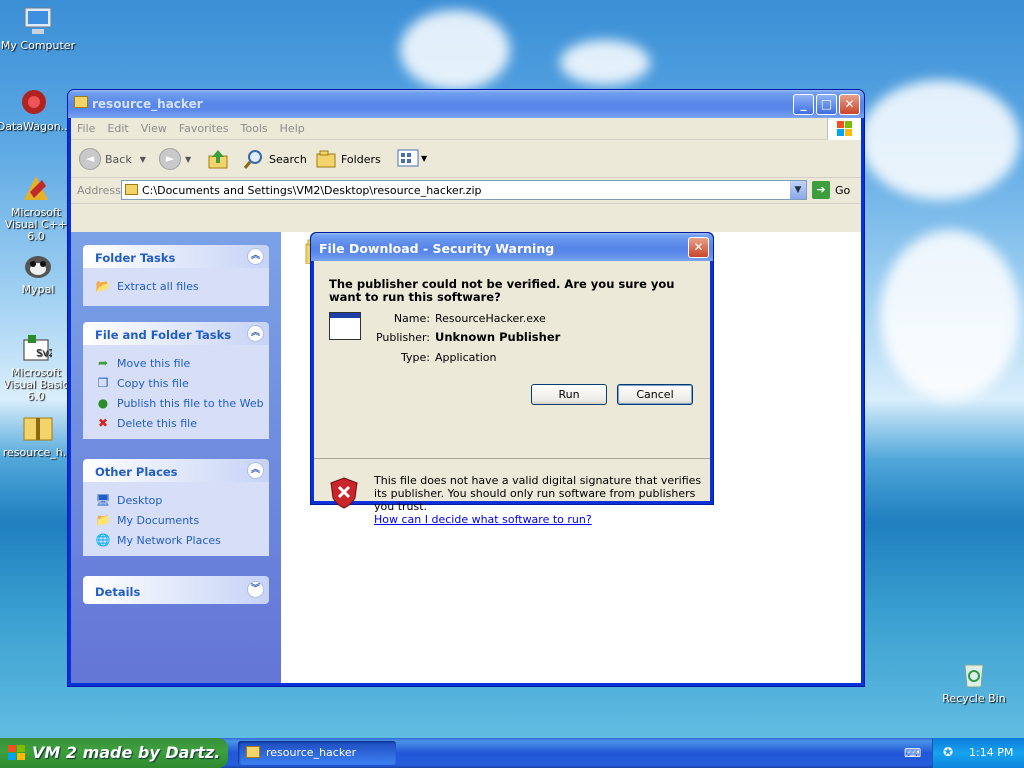  I want to click on move-icon: ➦, so click(103, 363).